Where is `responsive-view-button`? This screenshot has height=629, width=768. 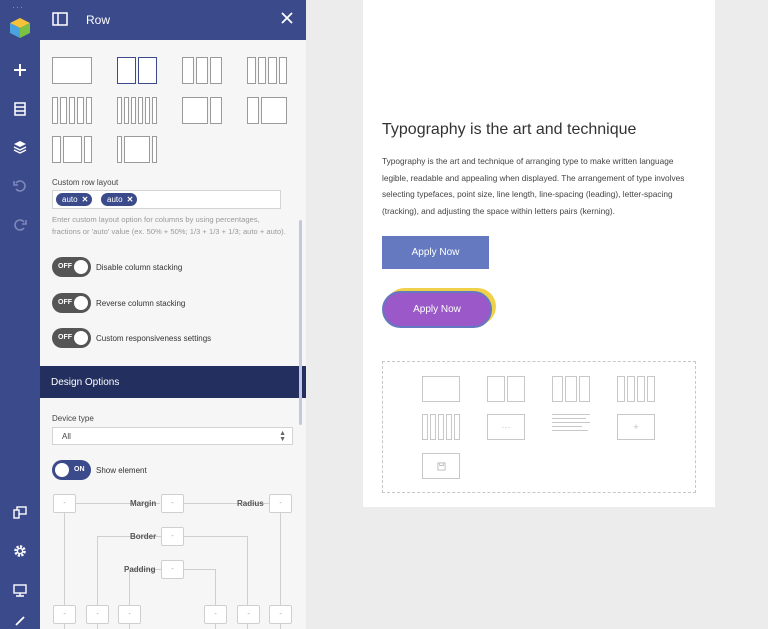 responsive-view-button is located at coordinates (20, 512).